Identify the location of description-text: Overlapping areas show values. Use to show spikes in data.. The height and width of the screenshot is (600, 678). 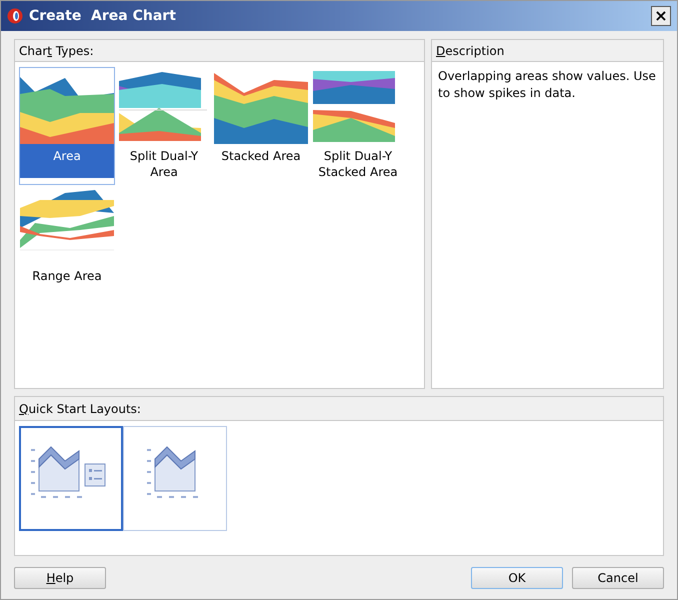
(547, 85).